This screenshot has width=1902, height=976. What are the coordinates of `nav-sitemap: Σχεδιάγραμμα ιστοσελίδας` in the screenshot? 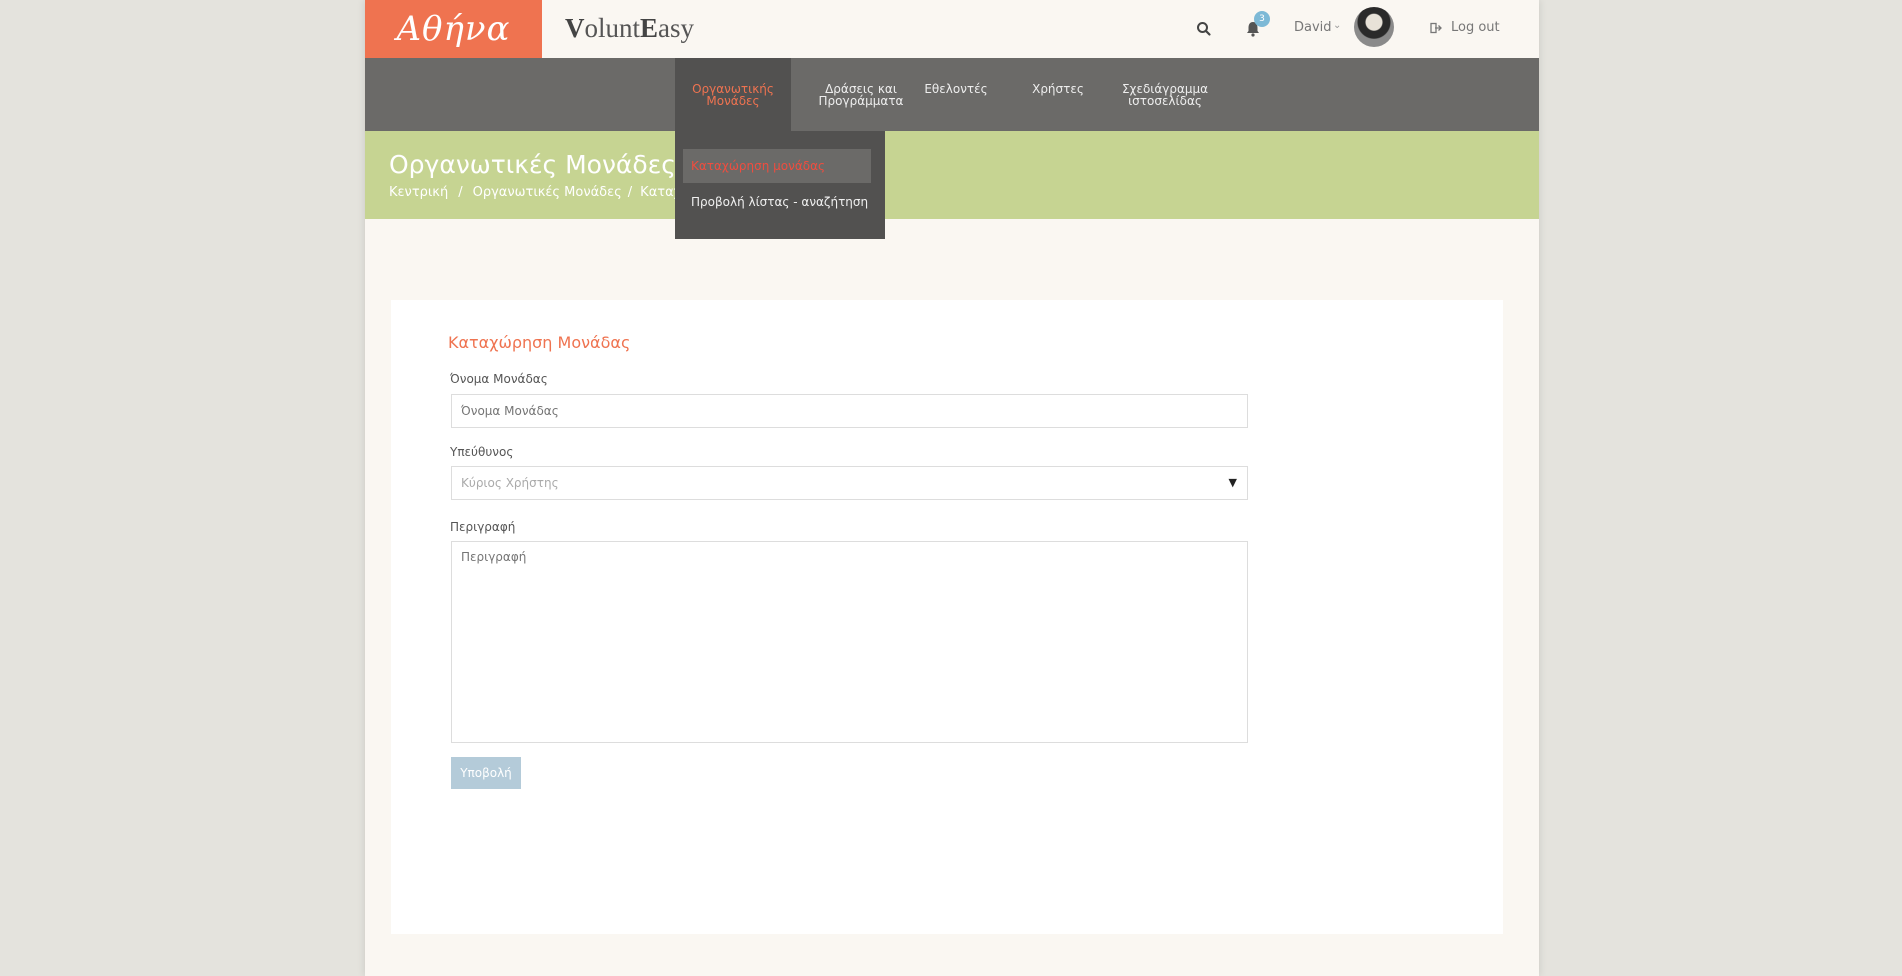 It's located at (1165, 94).